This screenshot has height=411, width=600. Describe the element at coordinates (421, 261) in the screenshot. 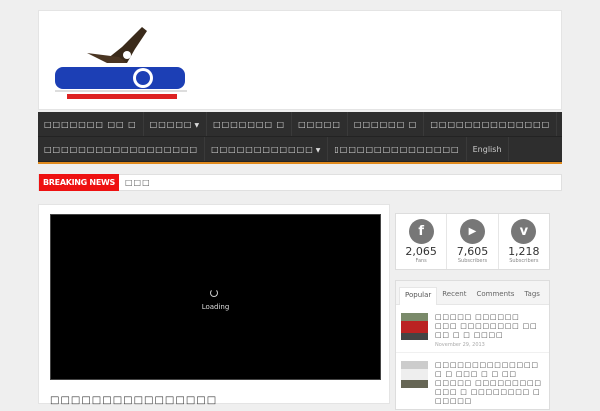

I see `social-unit: Fans` at that location.